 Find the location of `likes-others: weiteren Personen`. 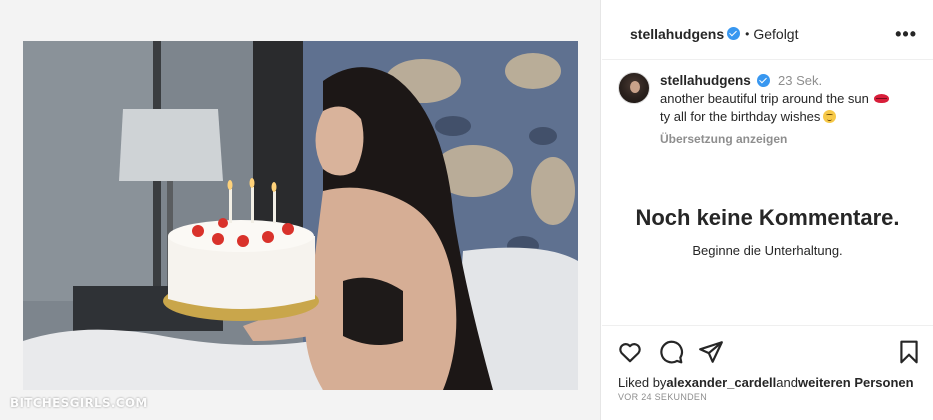

likes-others: weiteren Personen is located at coordinates (856, 382).